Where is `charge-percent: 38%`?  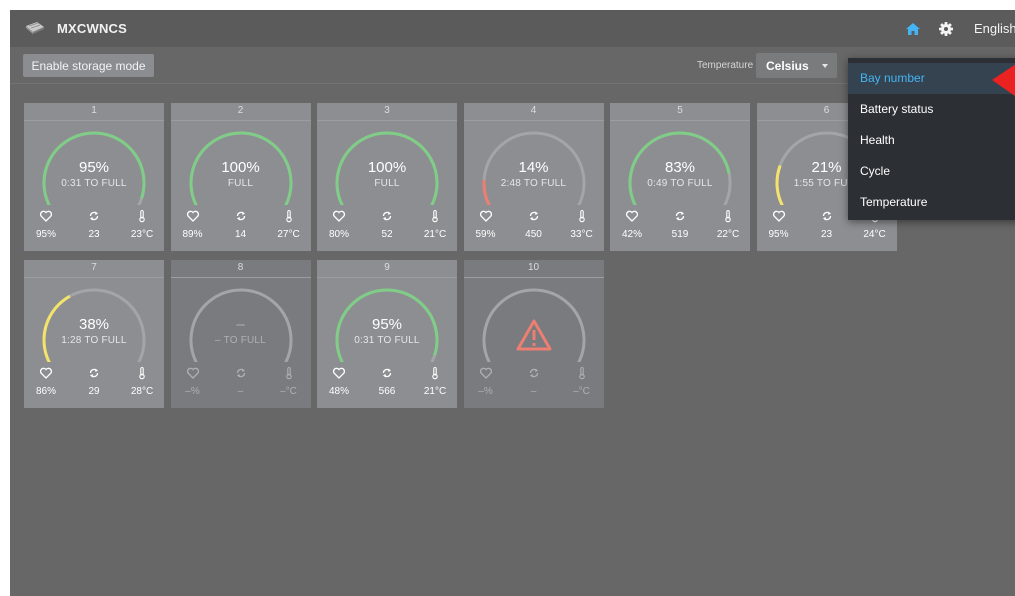 charge-percent: 38% is located at coordinates (94, 324).